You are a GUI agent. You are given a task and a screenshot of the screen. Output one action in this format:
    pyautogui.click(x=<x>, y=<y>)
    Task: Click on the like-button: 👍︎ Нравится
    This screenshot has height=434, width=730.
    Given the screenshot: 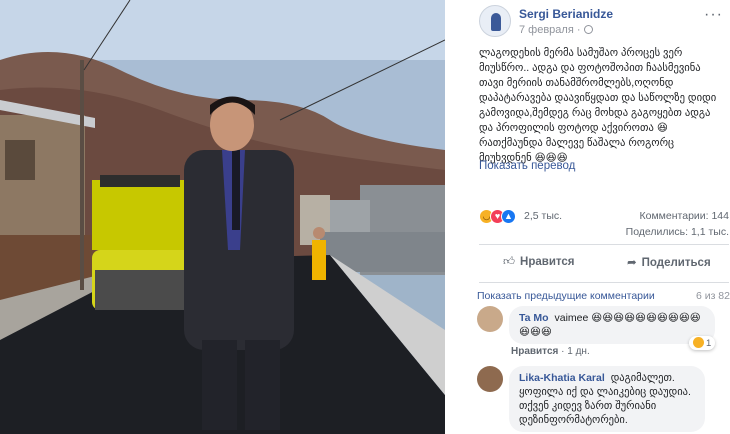 What is the action you would take?
    pyautogui.click(x=538, y=262)
    